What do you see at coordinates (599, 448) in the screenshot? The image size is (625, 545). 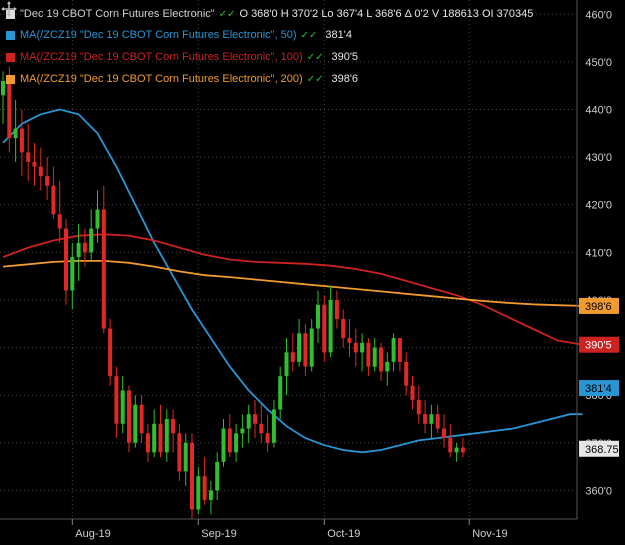 I see `price-tag: 368.75` at bounding box center [599, 448].